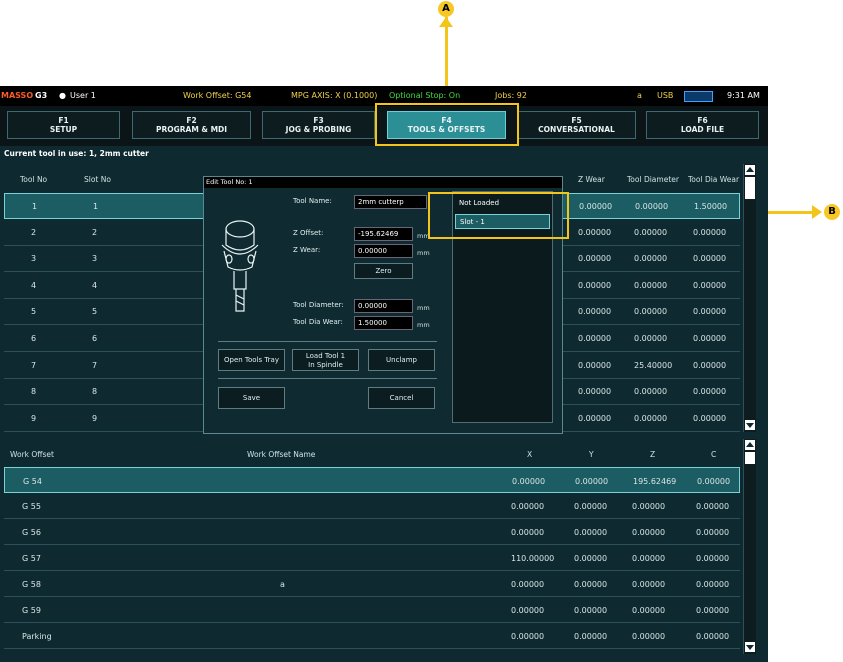 The image size is (843, 662). I want to click on f3-jog-probing-button: F3 JOG & PROBING, so click(318, 125).